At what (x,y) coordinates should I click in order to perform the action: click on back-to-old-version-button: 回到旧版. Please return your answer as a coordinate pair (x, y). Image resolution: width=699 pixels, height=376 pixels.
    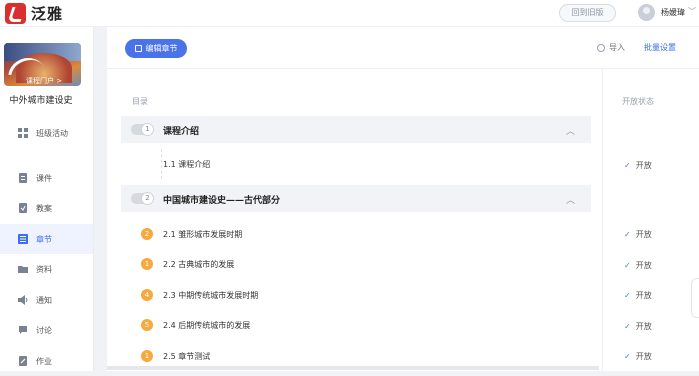
    Looking at the image, I should click on (587, 13).